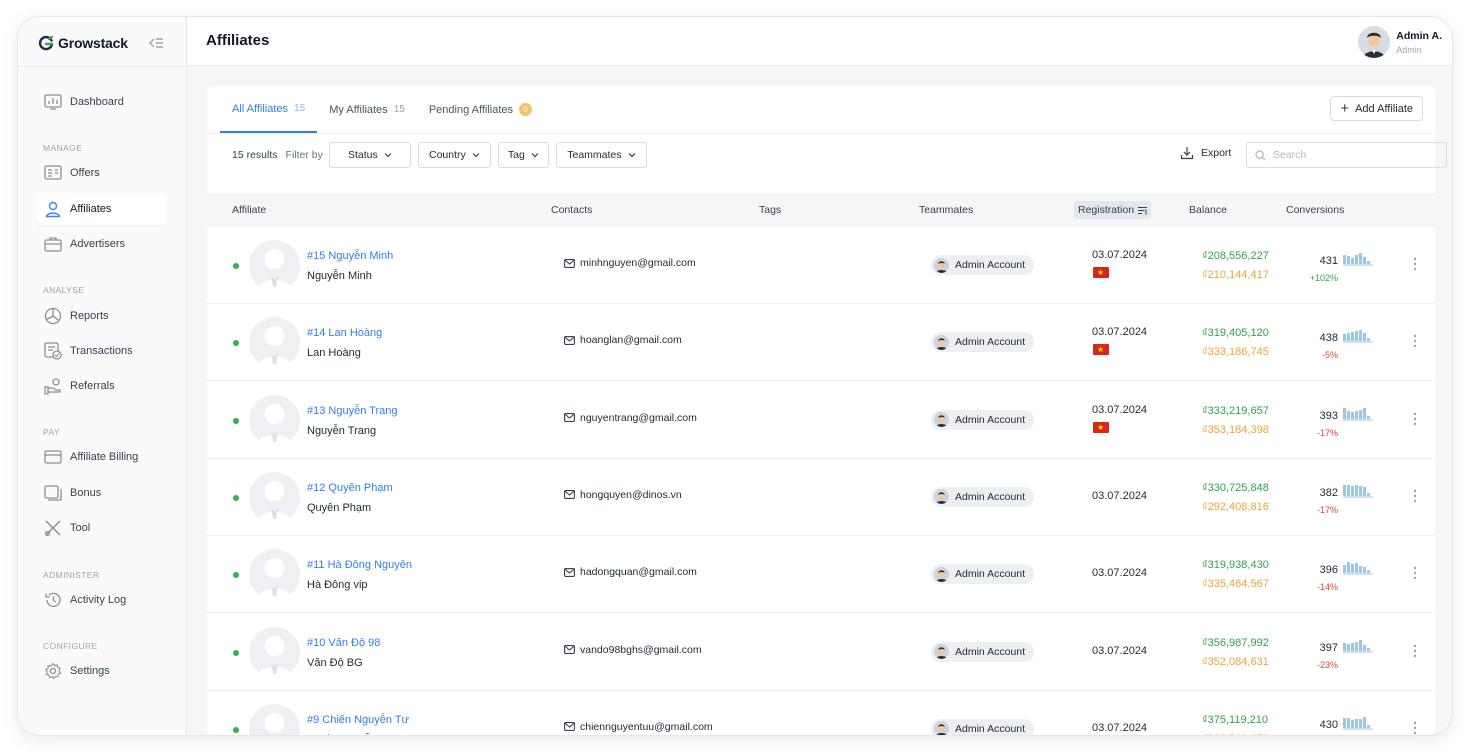  Describe the element at coordinates (447, 155) in the screenshot. I see `country-filter-label: Country` at that location.